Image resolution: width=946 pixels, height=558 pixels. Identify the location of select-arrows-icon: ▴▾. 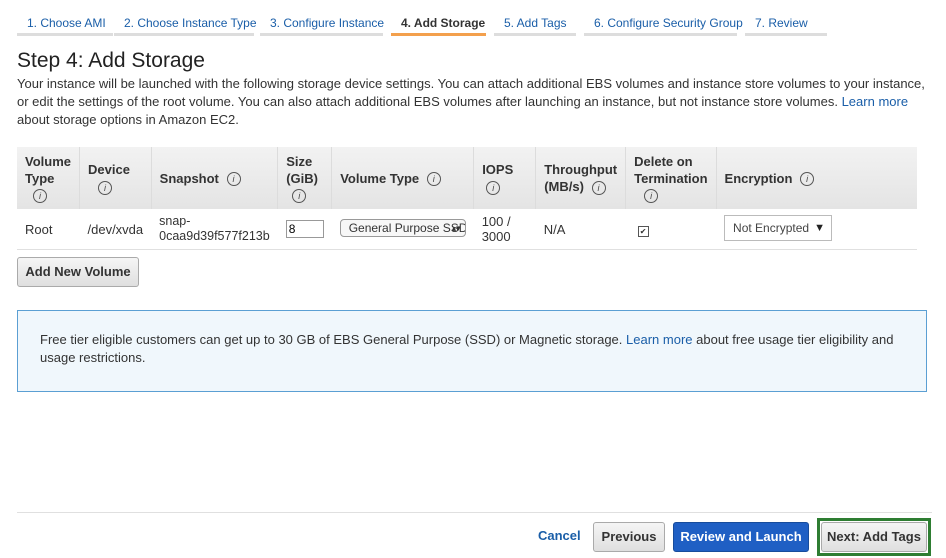
(456, 227).